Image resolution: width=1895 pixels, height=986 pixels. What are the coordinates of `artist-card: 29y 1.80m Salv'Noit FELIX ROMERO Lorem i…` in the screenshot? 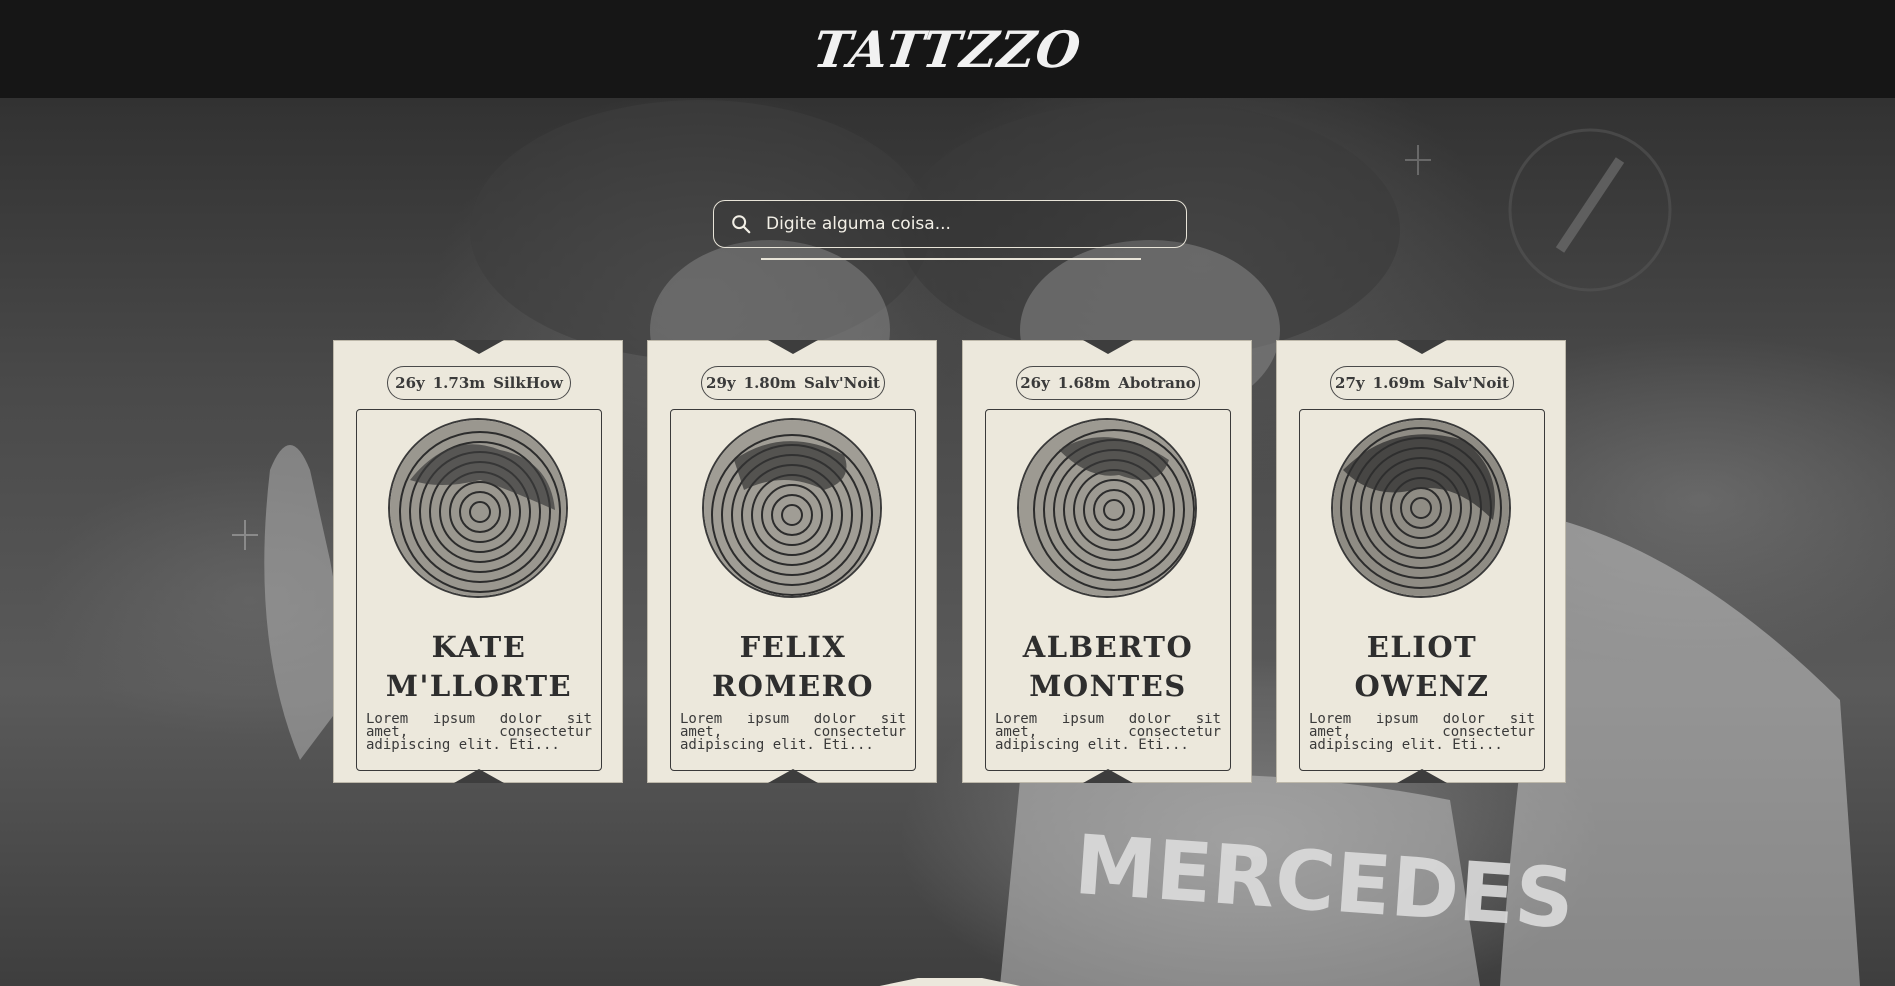 It's located at (792, 561).